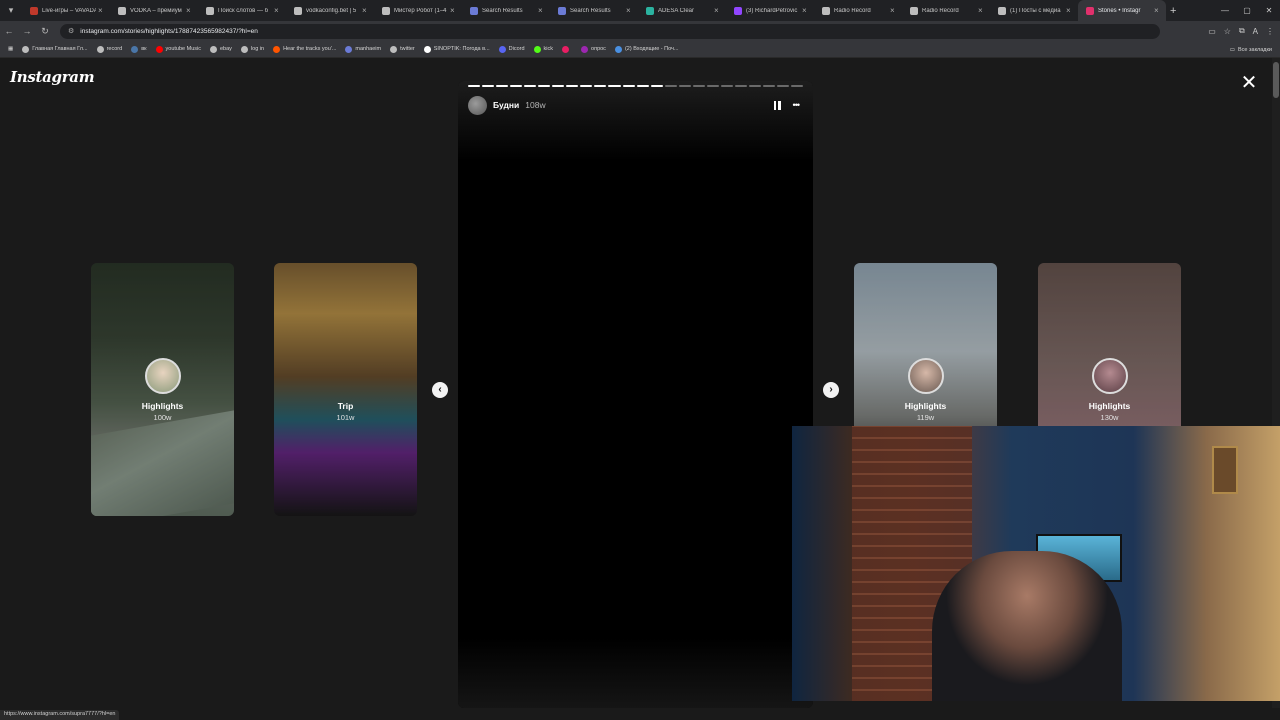 This screenshot has height=720, width=1280. Describe the element at coordinates (345, 389) in the screenshot. I see `story-thumb-2: Trip 101w` at that location.